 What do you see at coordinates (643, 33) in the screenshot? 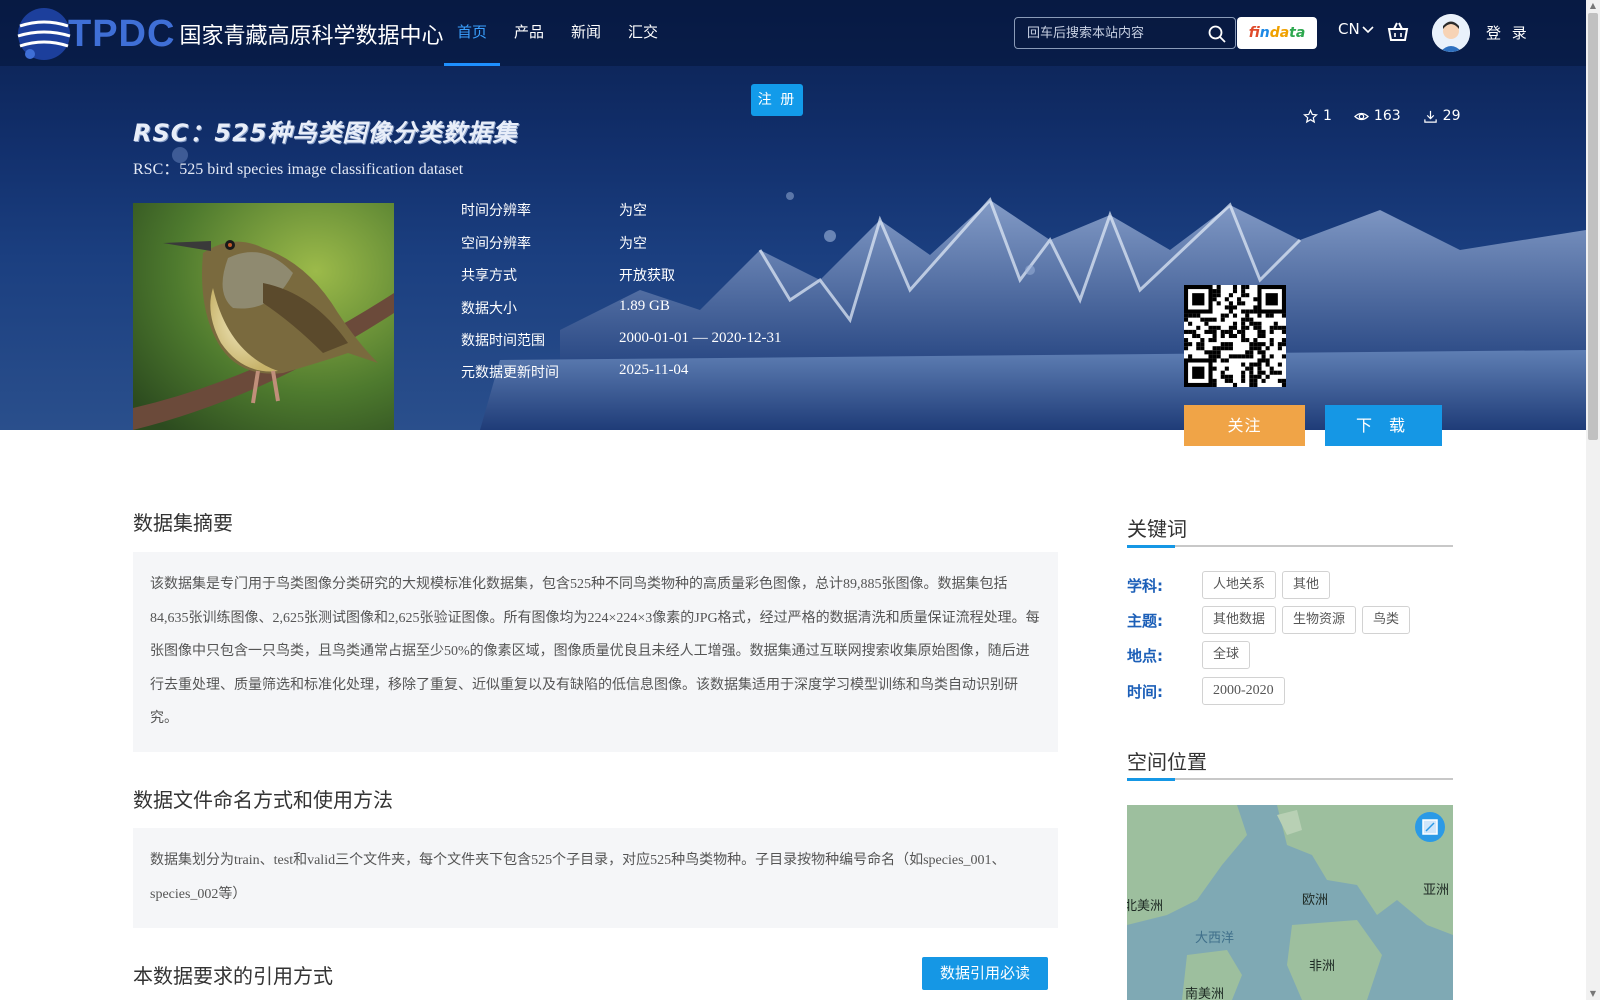
I see `nav-submit: 汇交` at bounding box center [643, 33].